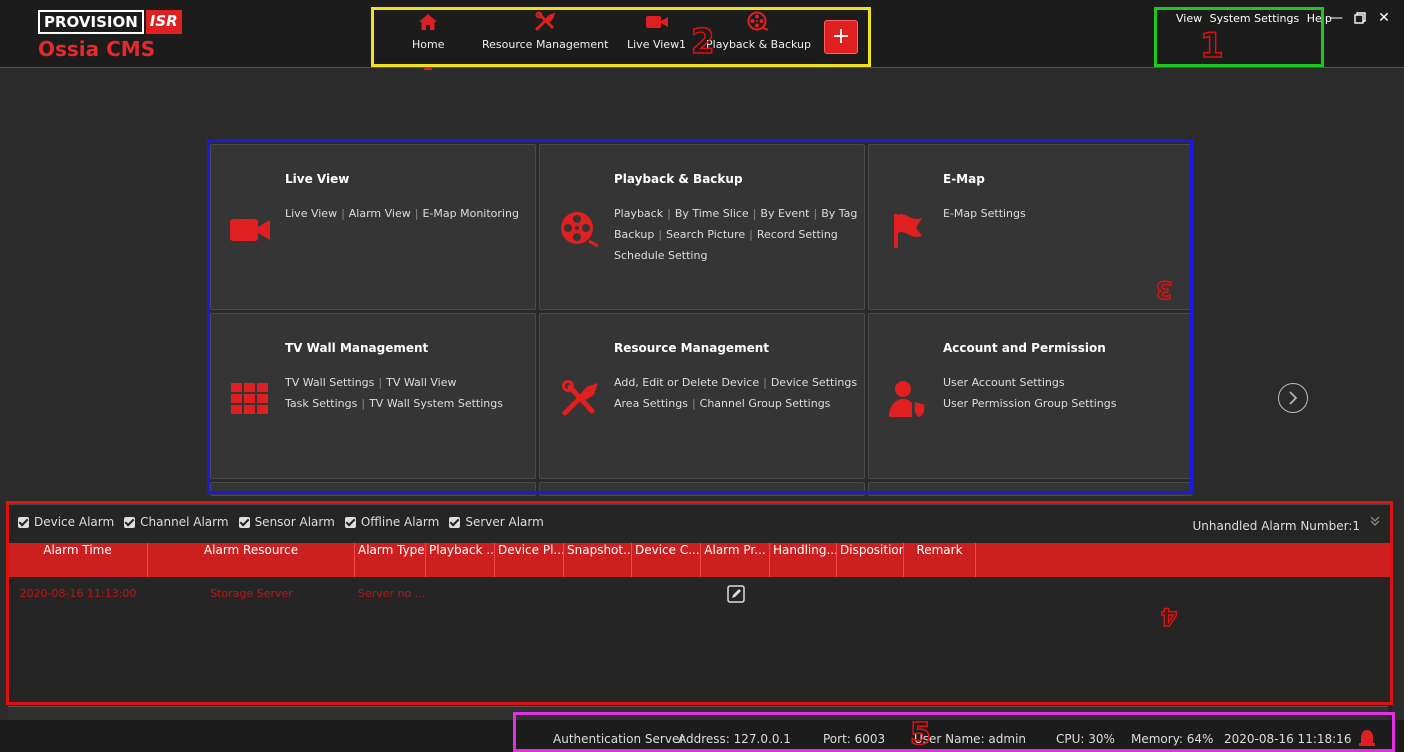 This screenshot has width=1404, height=752. Describe the element at coordinates (1293, 398) in the screenshot. I see `next-page-button` at that location.